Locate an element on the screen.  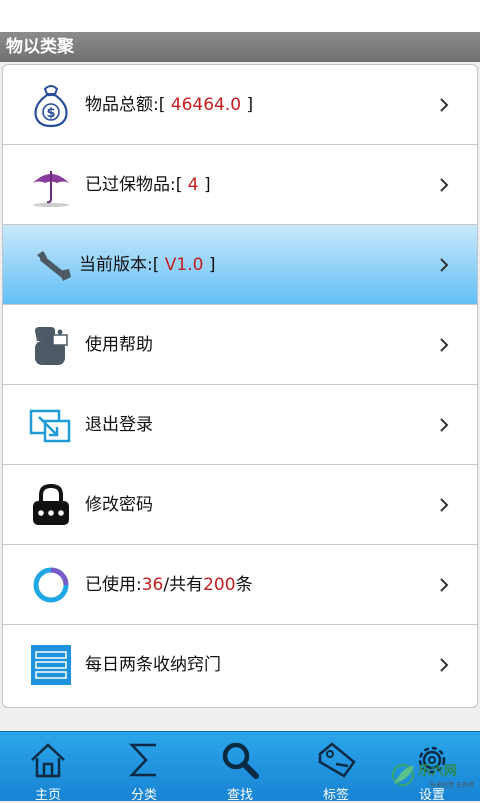
tab-category: 分类 is located at coordinates (144, 767).